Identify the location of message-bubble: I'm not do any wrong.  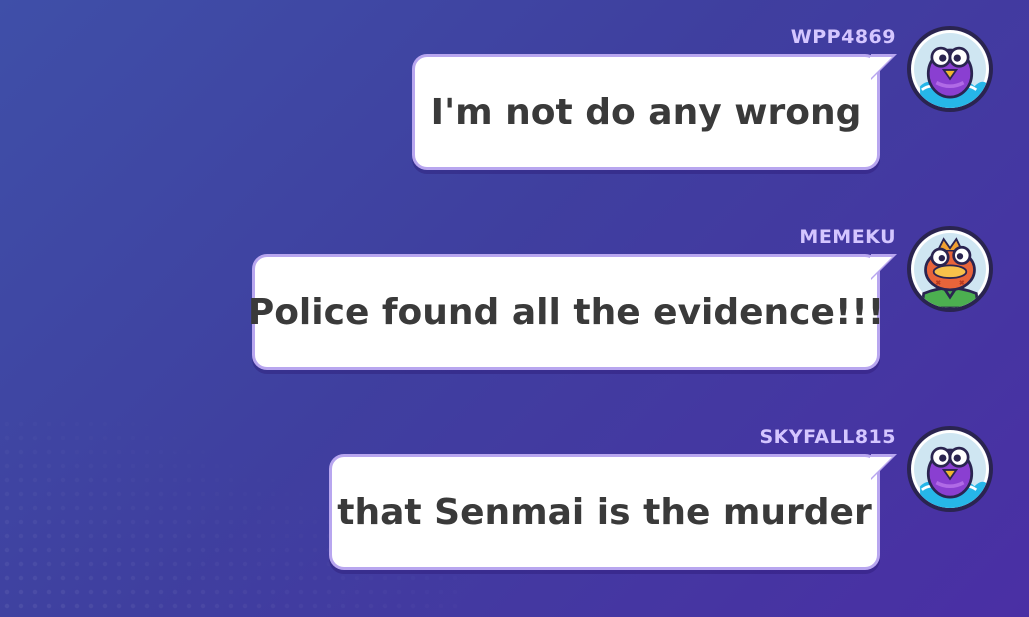
(656, 110).